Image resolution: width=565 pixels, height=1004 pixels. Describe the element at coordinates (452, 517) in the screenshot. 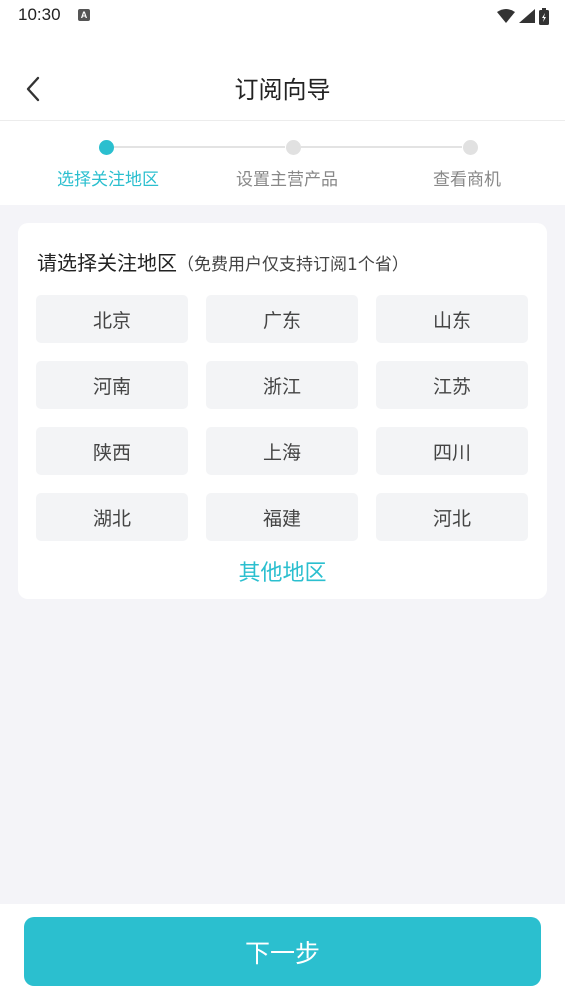

I see `region-button-hebei: 河北` at that location.